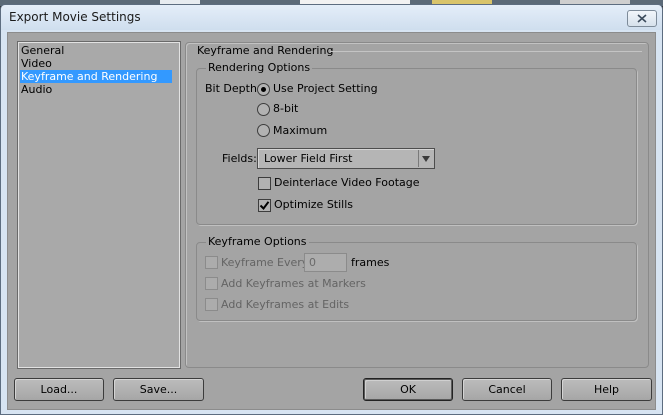 This screenshot has width=663, height=415. What do you see at coordinates (507, 389) in the screenshot?
I see `cancel-button: Cancel` at bounding box center [507, 389].